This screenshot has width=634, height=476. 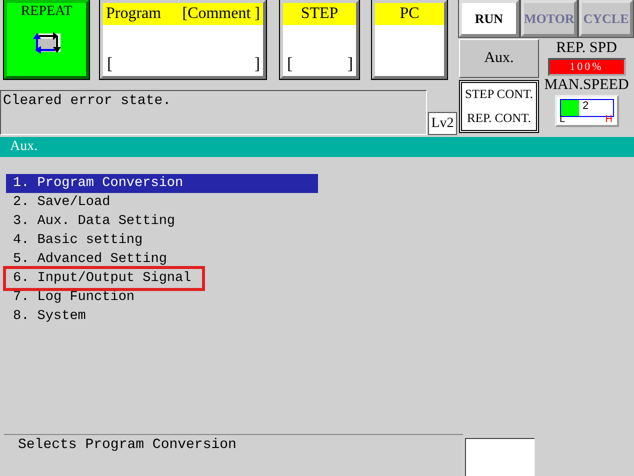 What do you see at coordinates (585, 106) in the screenshot?
I see `gauge-reading: 2` at bounding box center [585, 106].